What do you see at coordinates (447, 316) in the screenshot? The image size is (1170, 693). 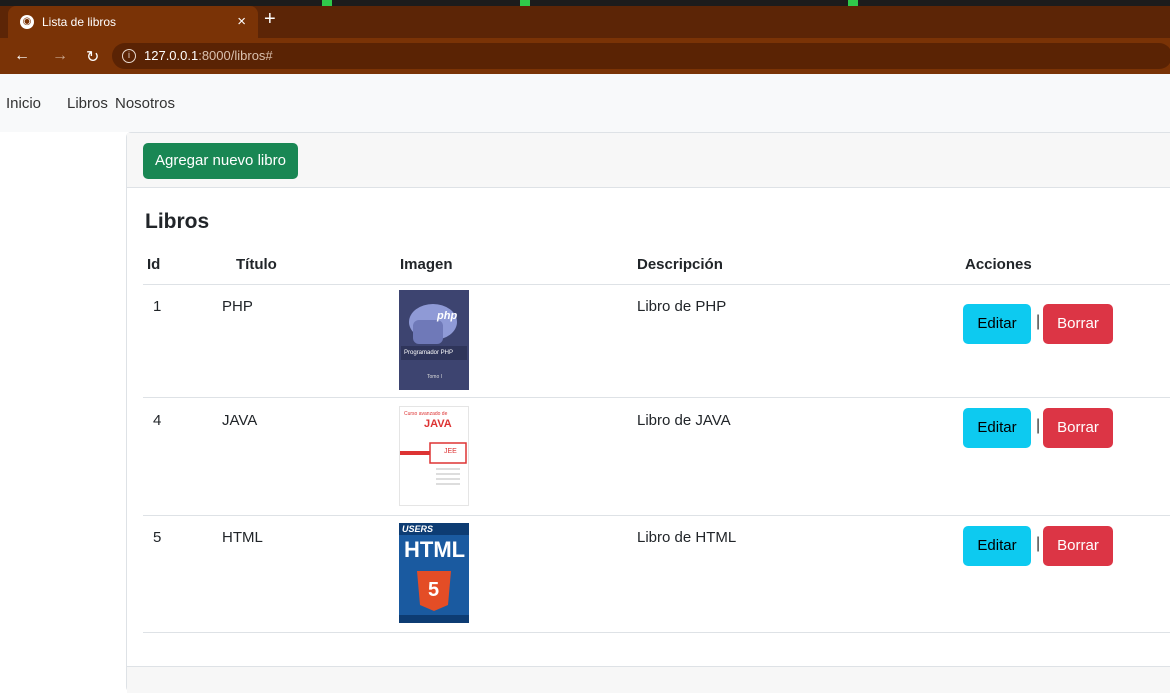 I see `cover-brand: php` at bounding box center [447, 316].